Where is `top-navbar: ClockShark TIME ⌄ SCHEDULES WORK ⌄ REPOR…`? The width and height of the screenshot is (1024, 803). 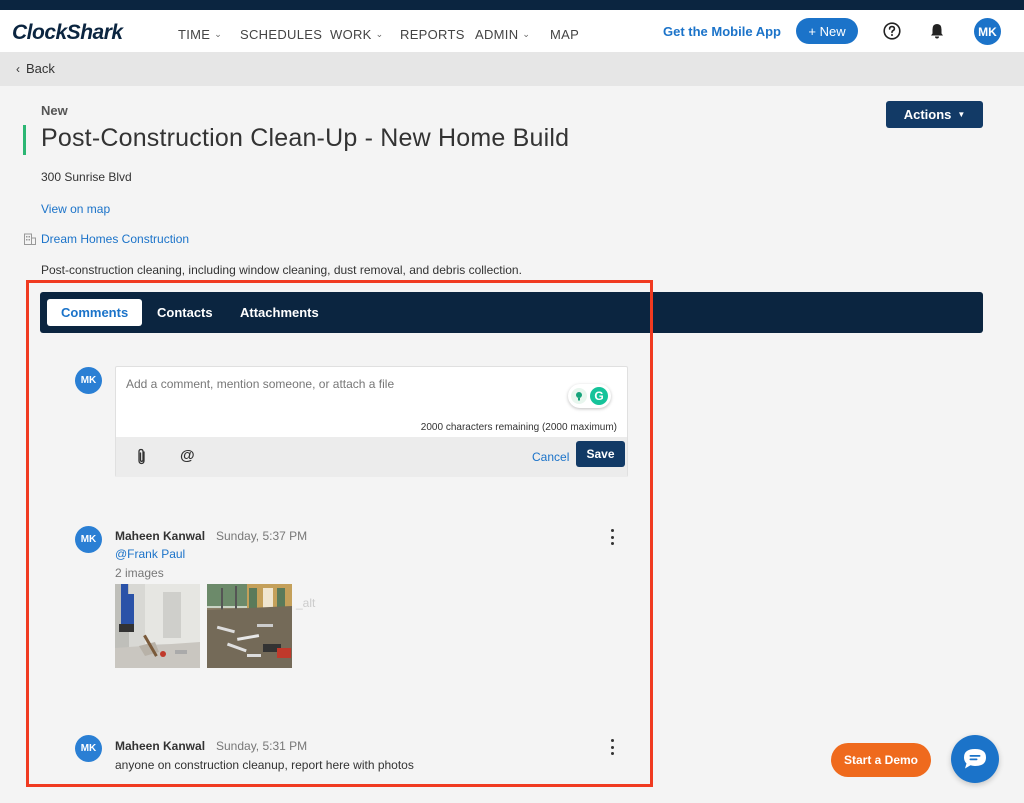
top-navbar: ClockShark TIME ⌄ SCHEDULES WORK ⌄ REPOR… is located at coordinates (512, 31).